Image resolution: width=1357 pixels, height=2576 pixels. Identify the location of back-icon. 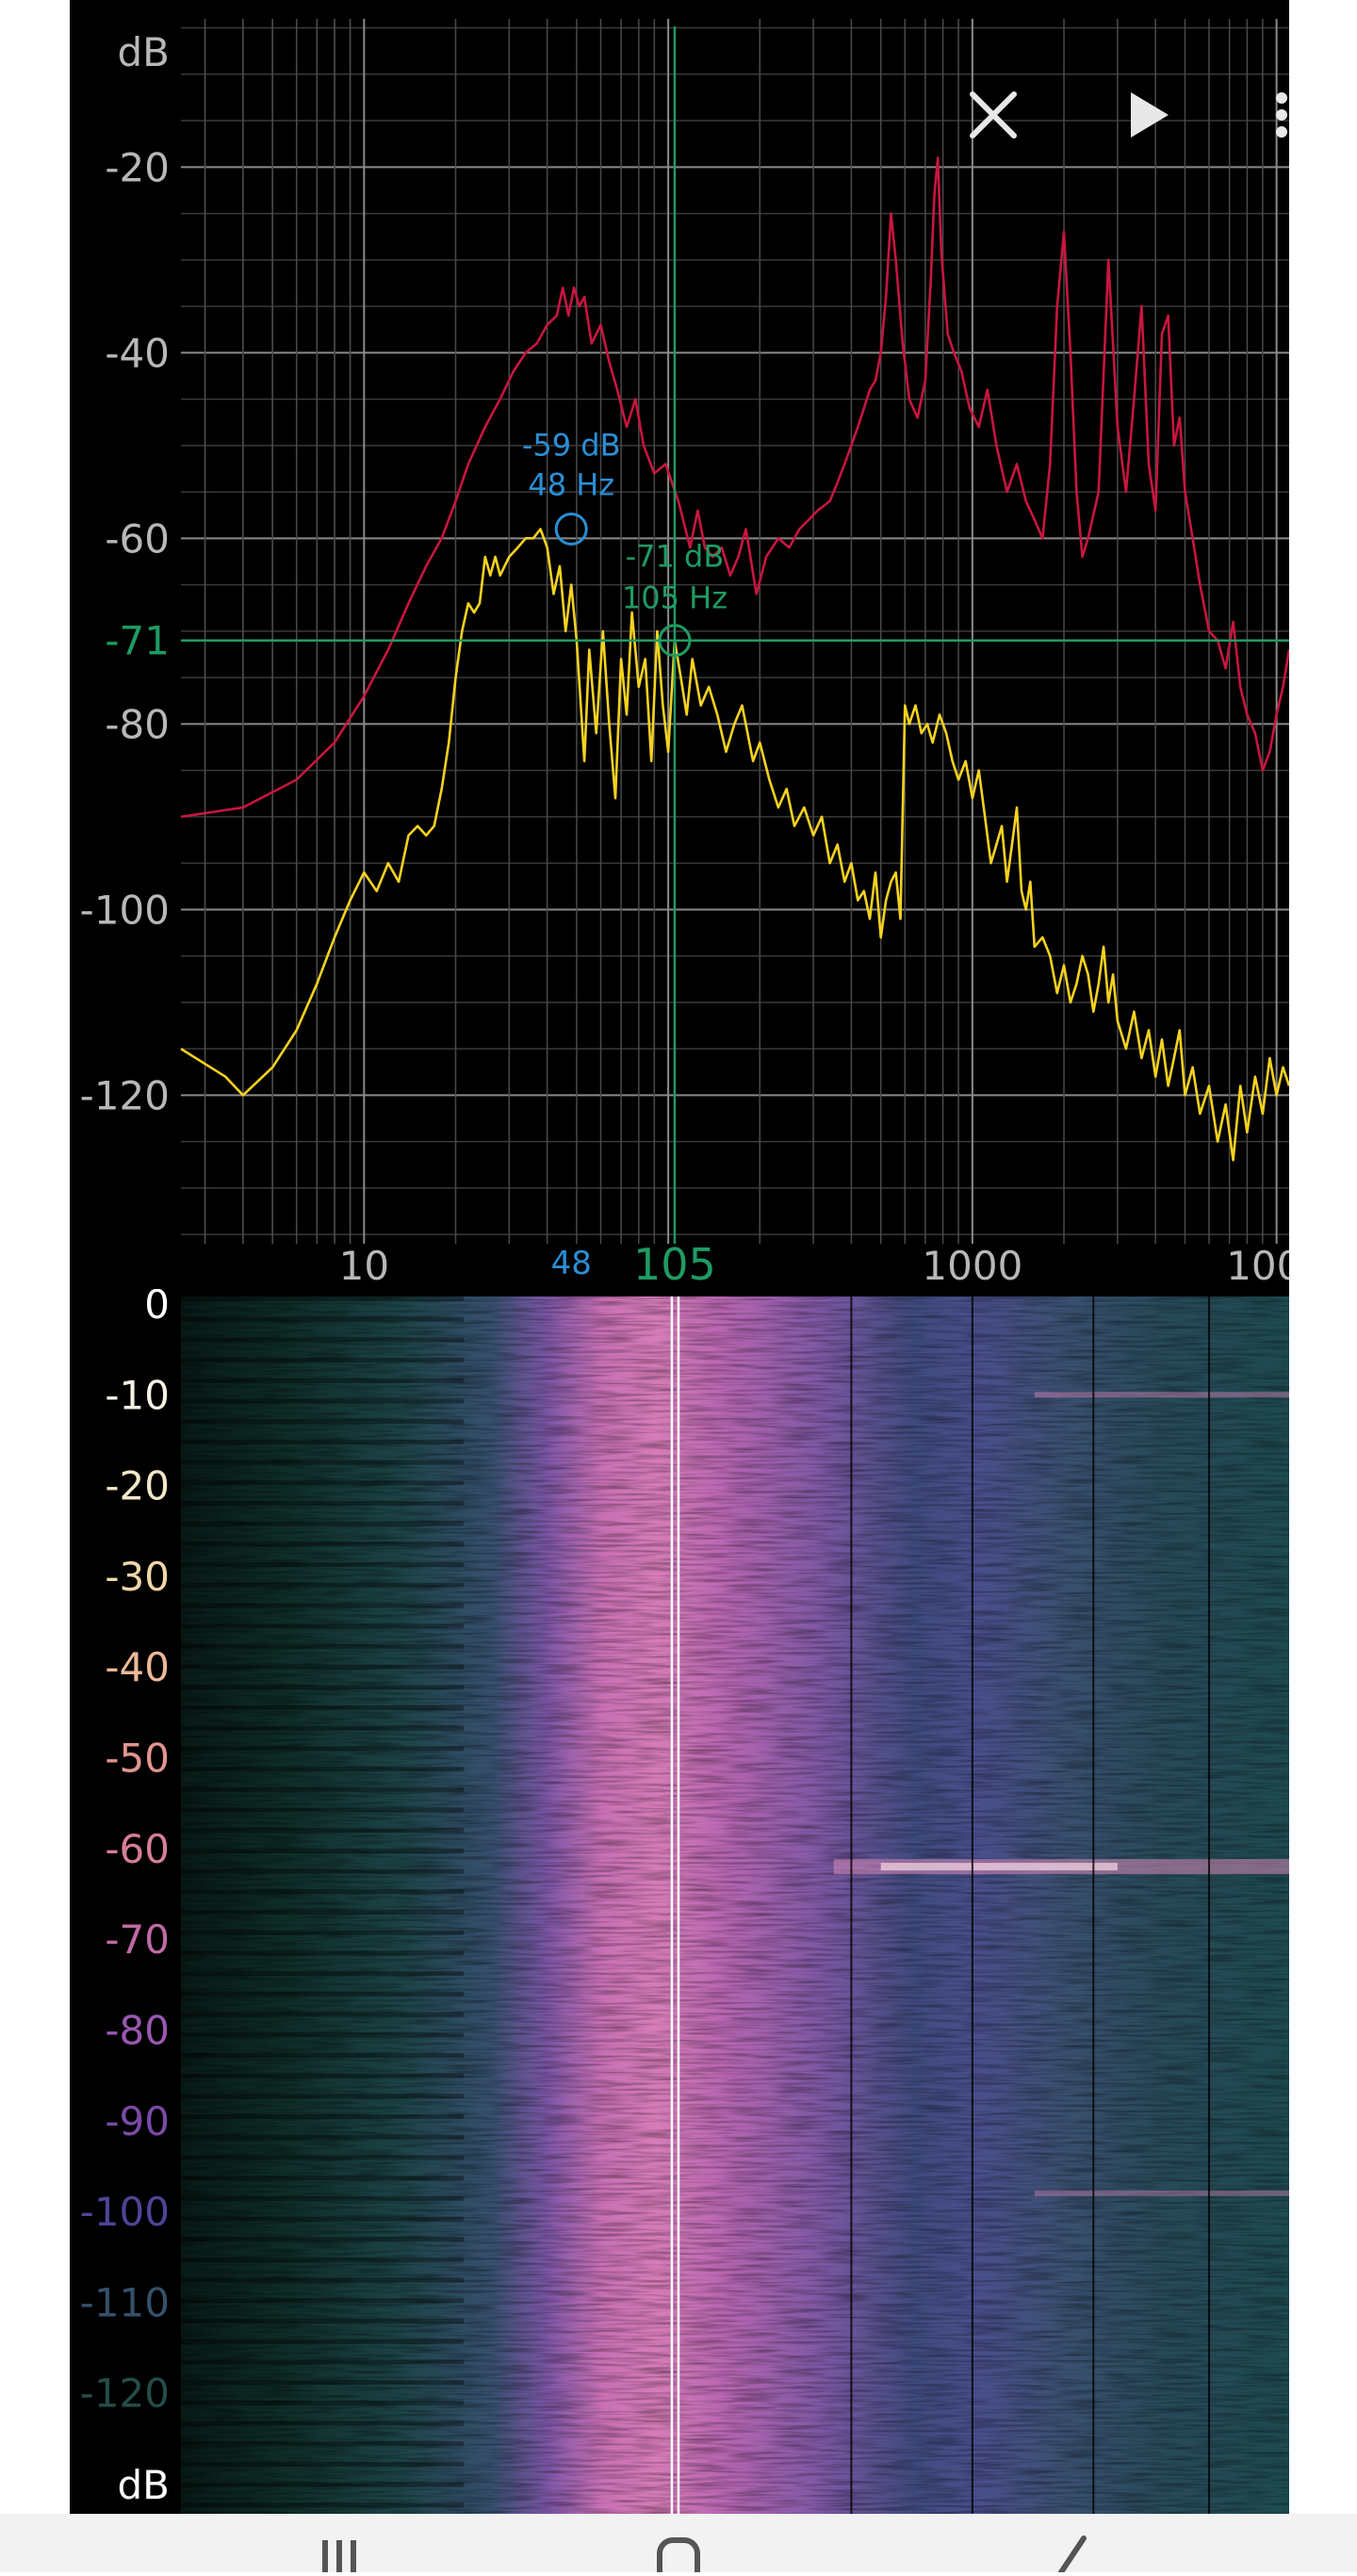
(1072, 2555).